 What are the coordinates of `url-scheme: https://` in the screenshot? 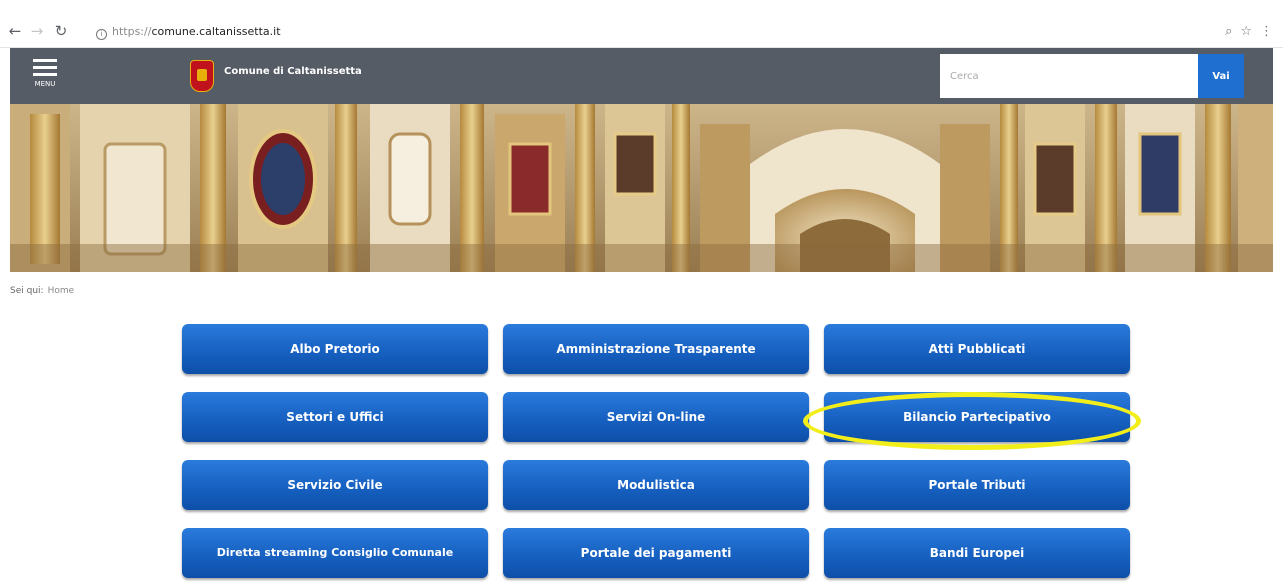 It's located at (132, 31).